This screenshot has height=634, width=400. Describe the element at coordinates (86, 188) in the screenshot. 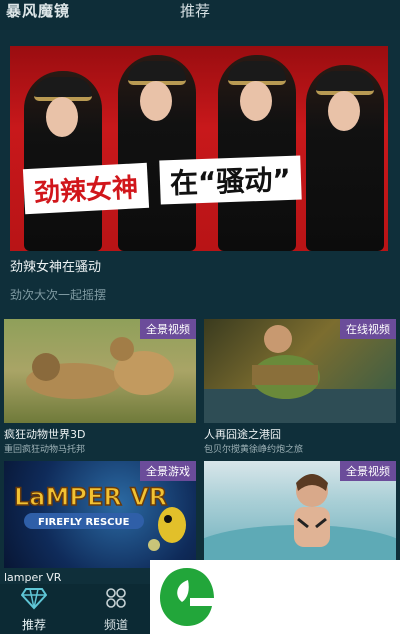

I see `banner-headline-left: 劲辣女神` at that location.